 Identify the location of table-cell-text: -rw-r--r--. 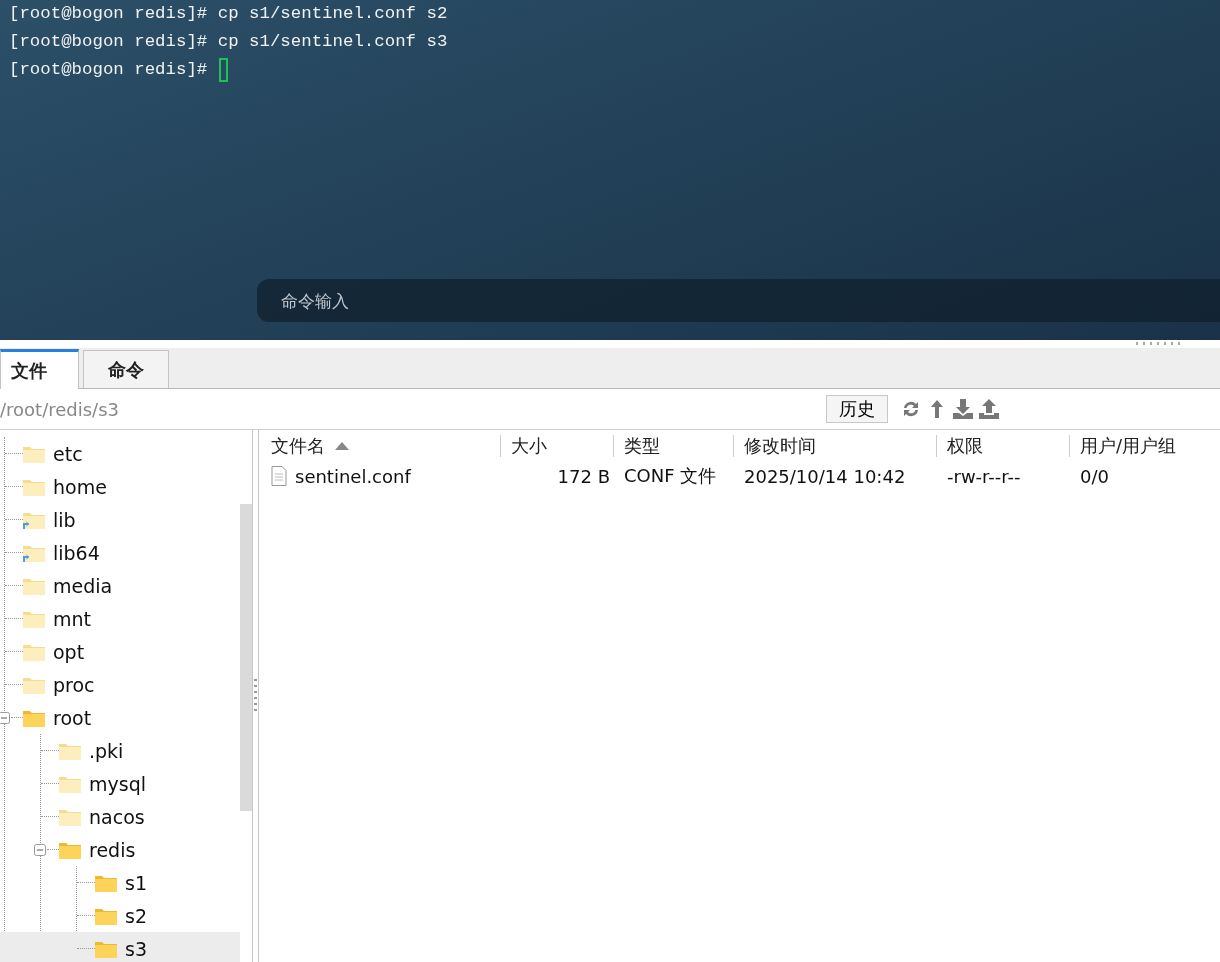
(984, 476).